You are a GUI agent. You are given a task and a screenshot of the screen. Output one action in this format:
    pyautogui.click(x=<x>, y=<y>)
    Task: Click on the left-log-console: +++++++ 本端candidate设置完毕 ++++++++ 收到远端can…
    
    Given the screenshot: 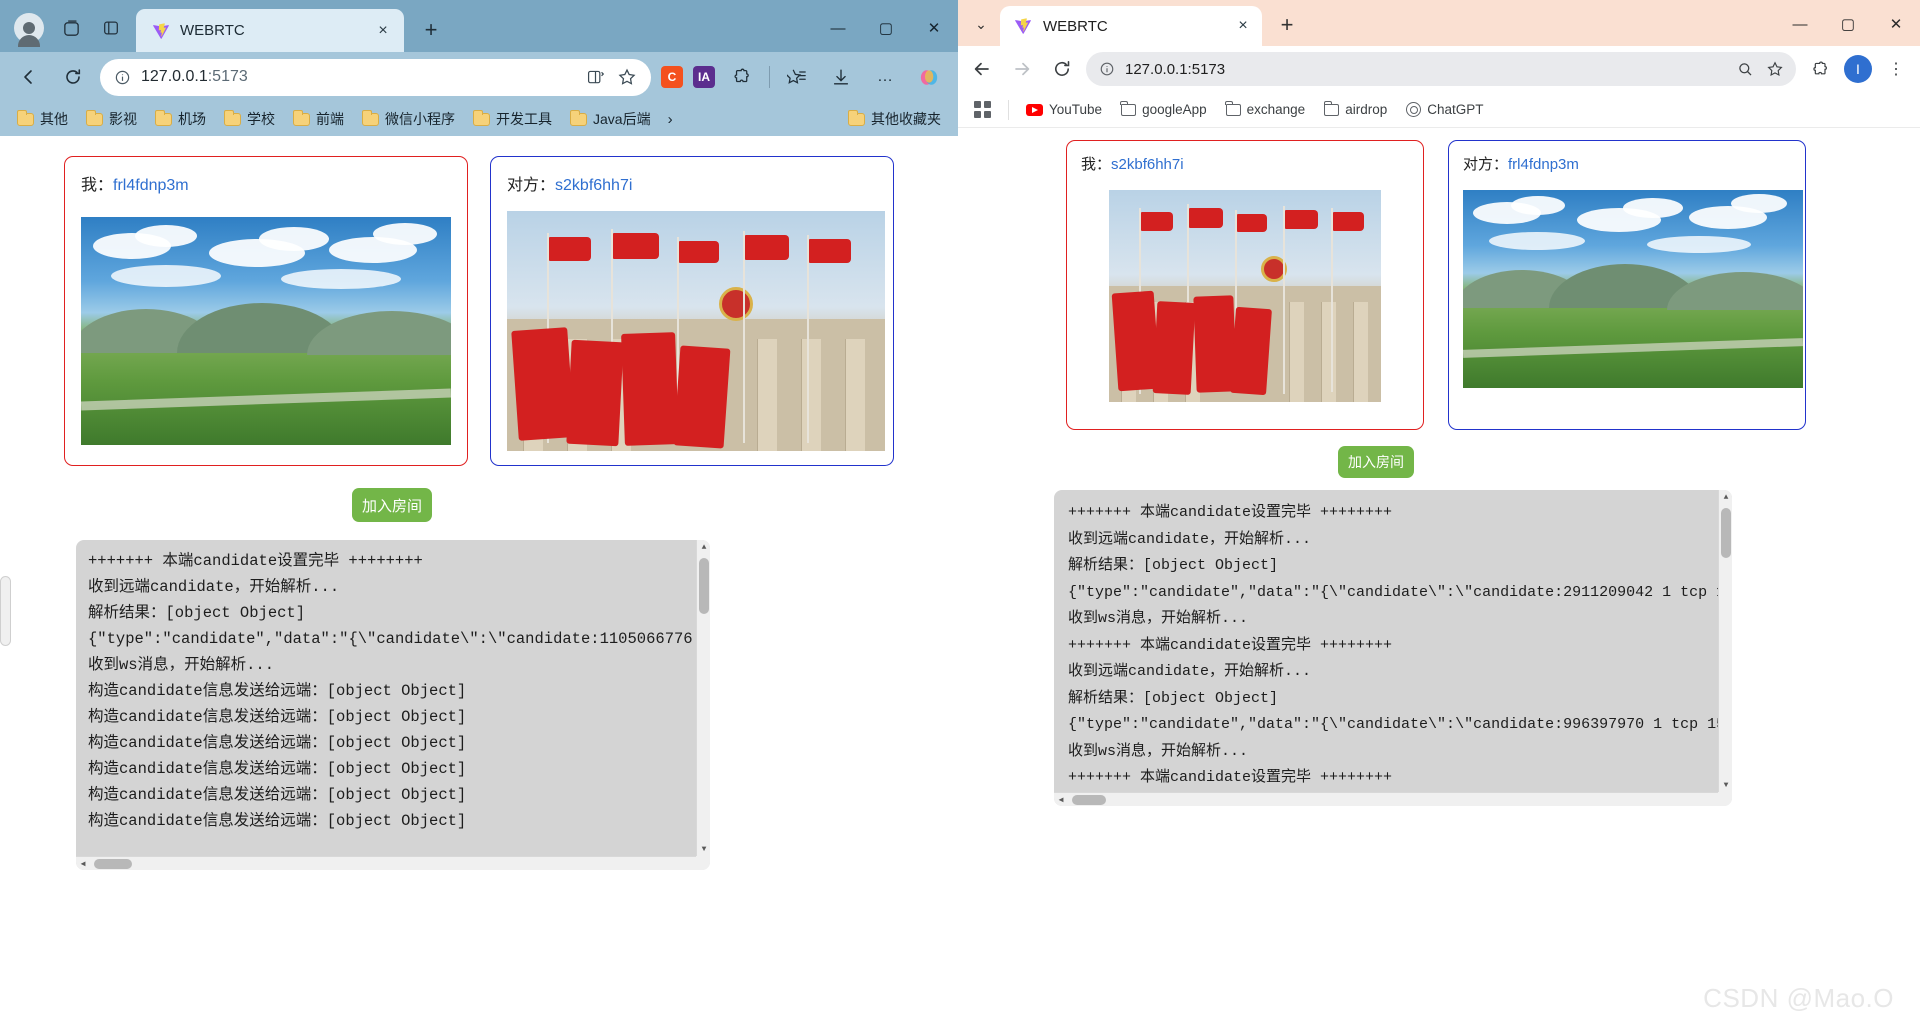 What is the action you would take?
    pyautogui.click(x=393, y=705)
    